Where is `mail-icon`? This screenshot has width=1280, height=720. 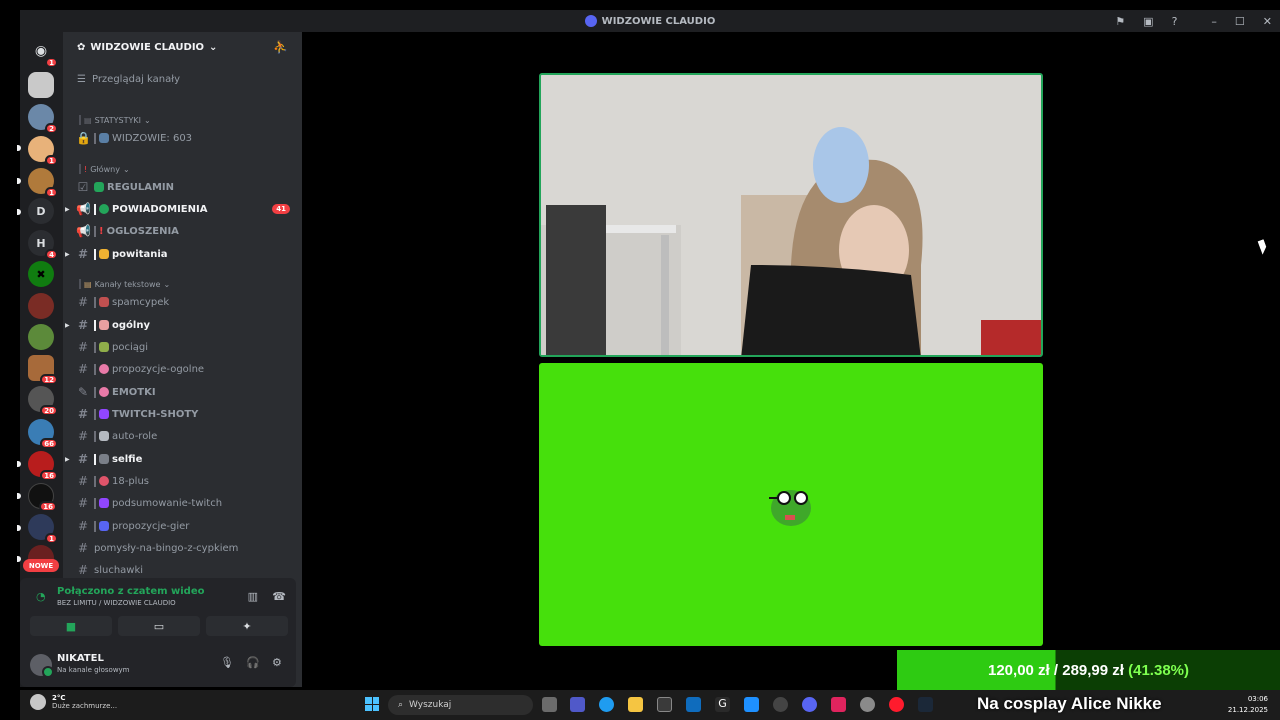
mail-icon is located at coordinates (693, 704).